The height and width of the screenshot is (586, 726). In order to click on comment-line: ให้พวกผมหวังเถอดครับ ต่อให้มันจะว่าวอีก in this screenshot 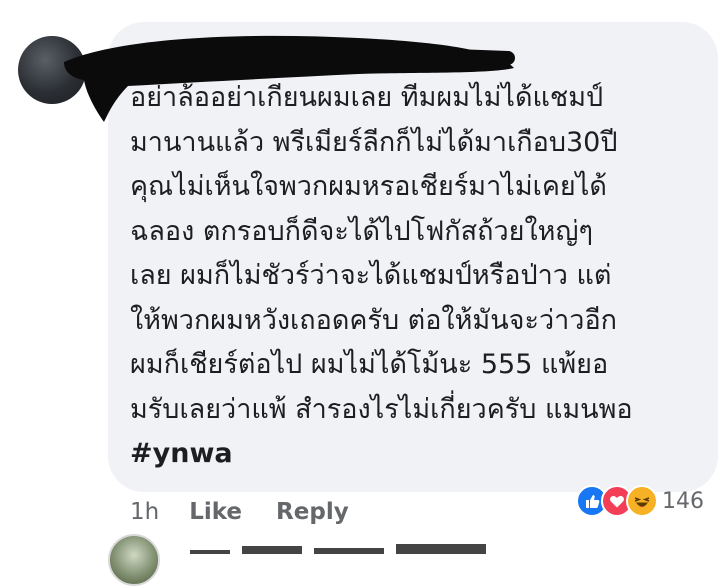, I will do `click(374, 320)`.